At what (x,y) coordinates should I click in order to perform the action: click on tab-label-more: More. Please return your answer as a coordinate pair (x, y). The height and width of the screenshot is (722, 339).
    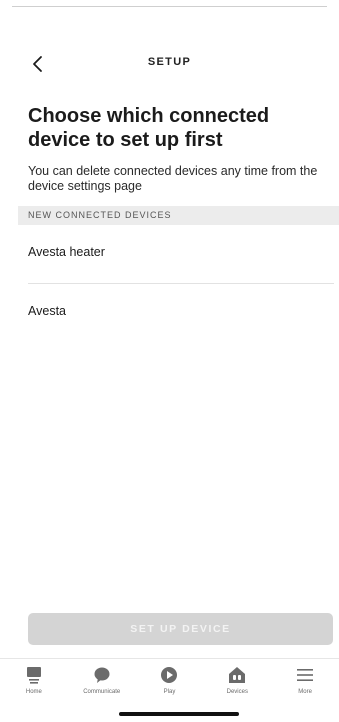
    Looking at the image, I should click on (305, 692).